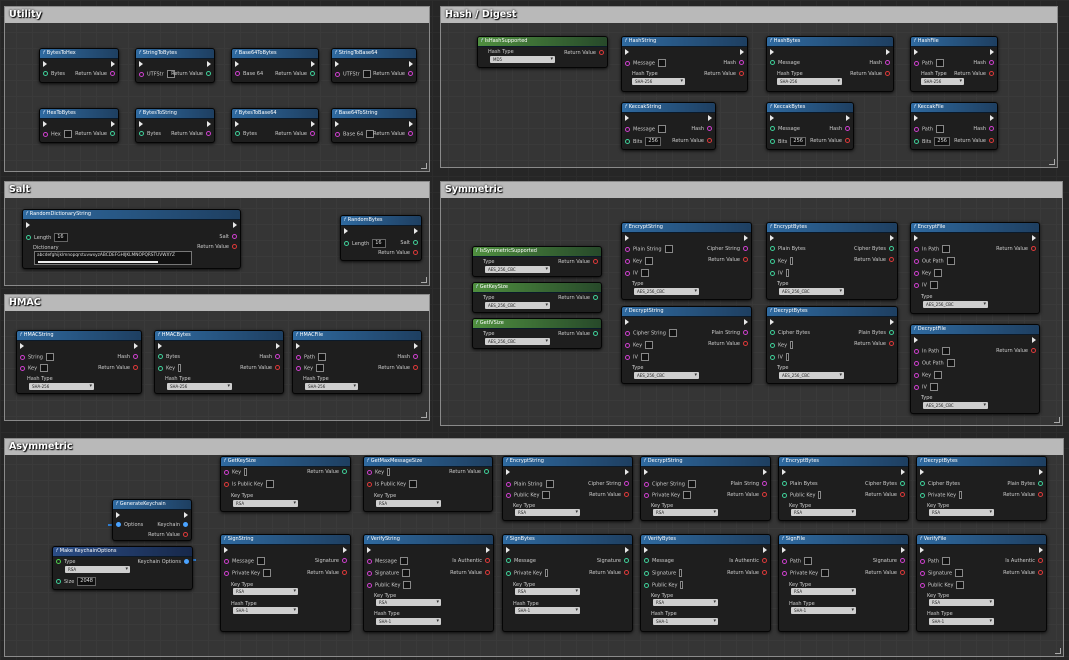 This screenshot has height=660, width=1069. Describe the element at coordinates (522, 59) in the screenshot. I see `hash-type-dropdown: MD5` at that location.